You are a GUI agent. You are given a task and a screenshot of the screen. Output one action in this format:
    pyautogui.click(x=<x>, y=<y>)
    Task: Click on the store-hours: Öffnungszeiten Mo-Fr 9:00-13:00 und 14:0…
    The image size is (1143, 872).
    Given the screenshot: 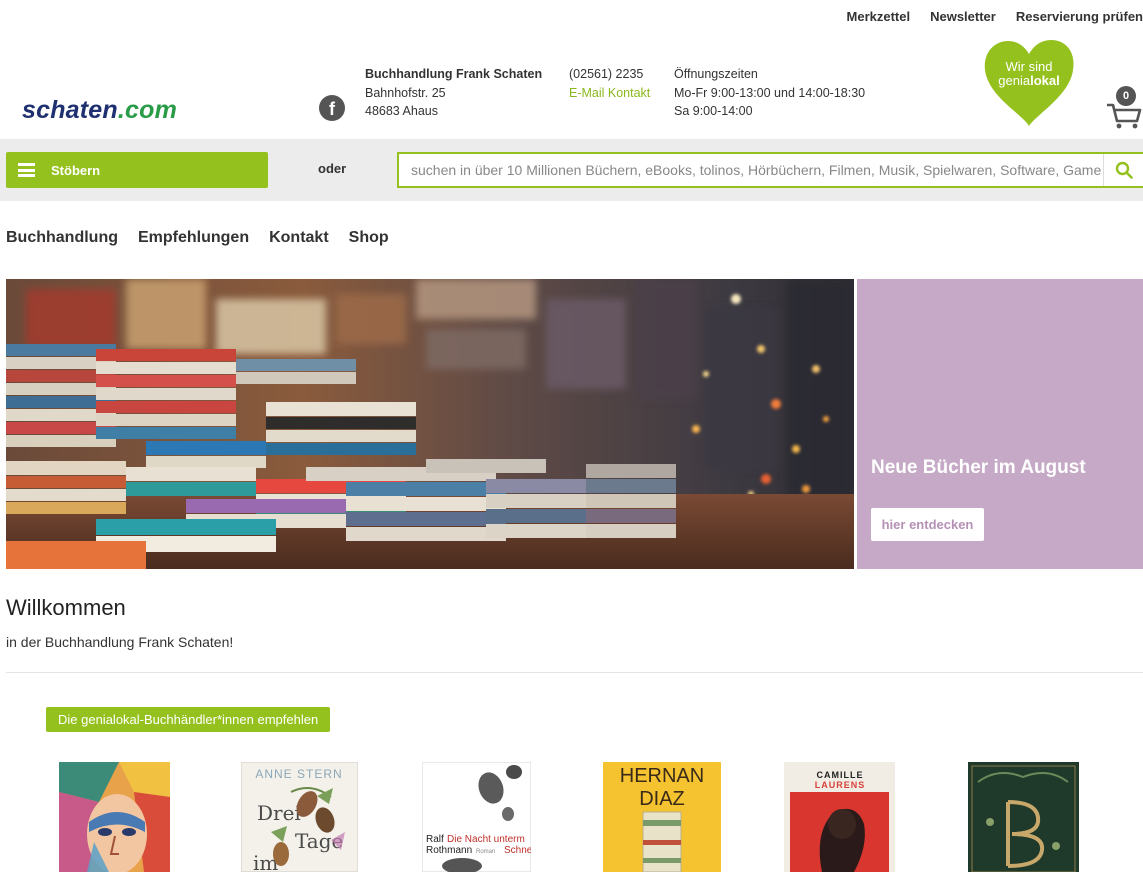 What is the action you would take?
    pyautogui.click(x=769, y=93)
    